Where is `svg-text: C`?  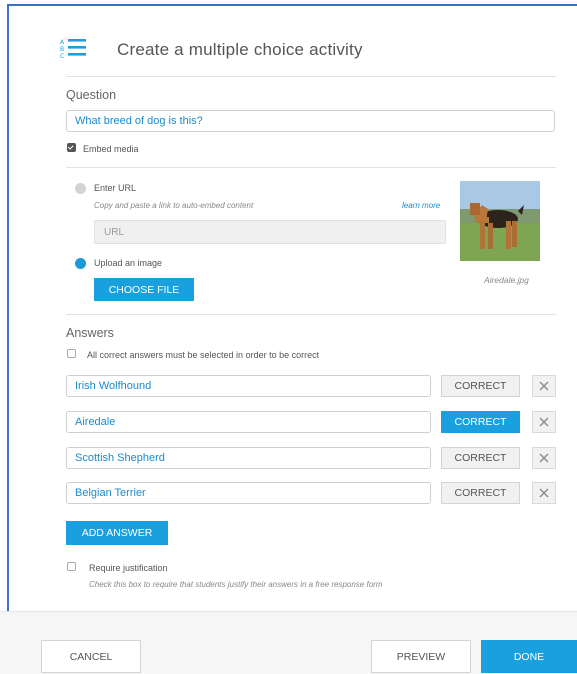 svg-text: C is located at coordinates (62, 56).